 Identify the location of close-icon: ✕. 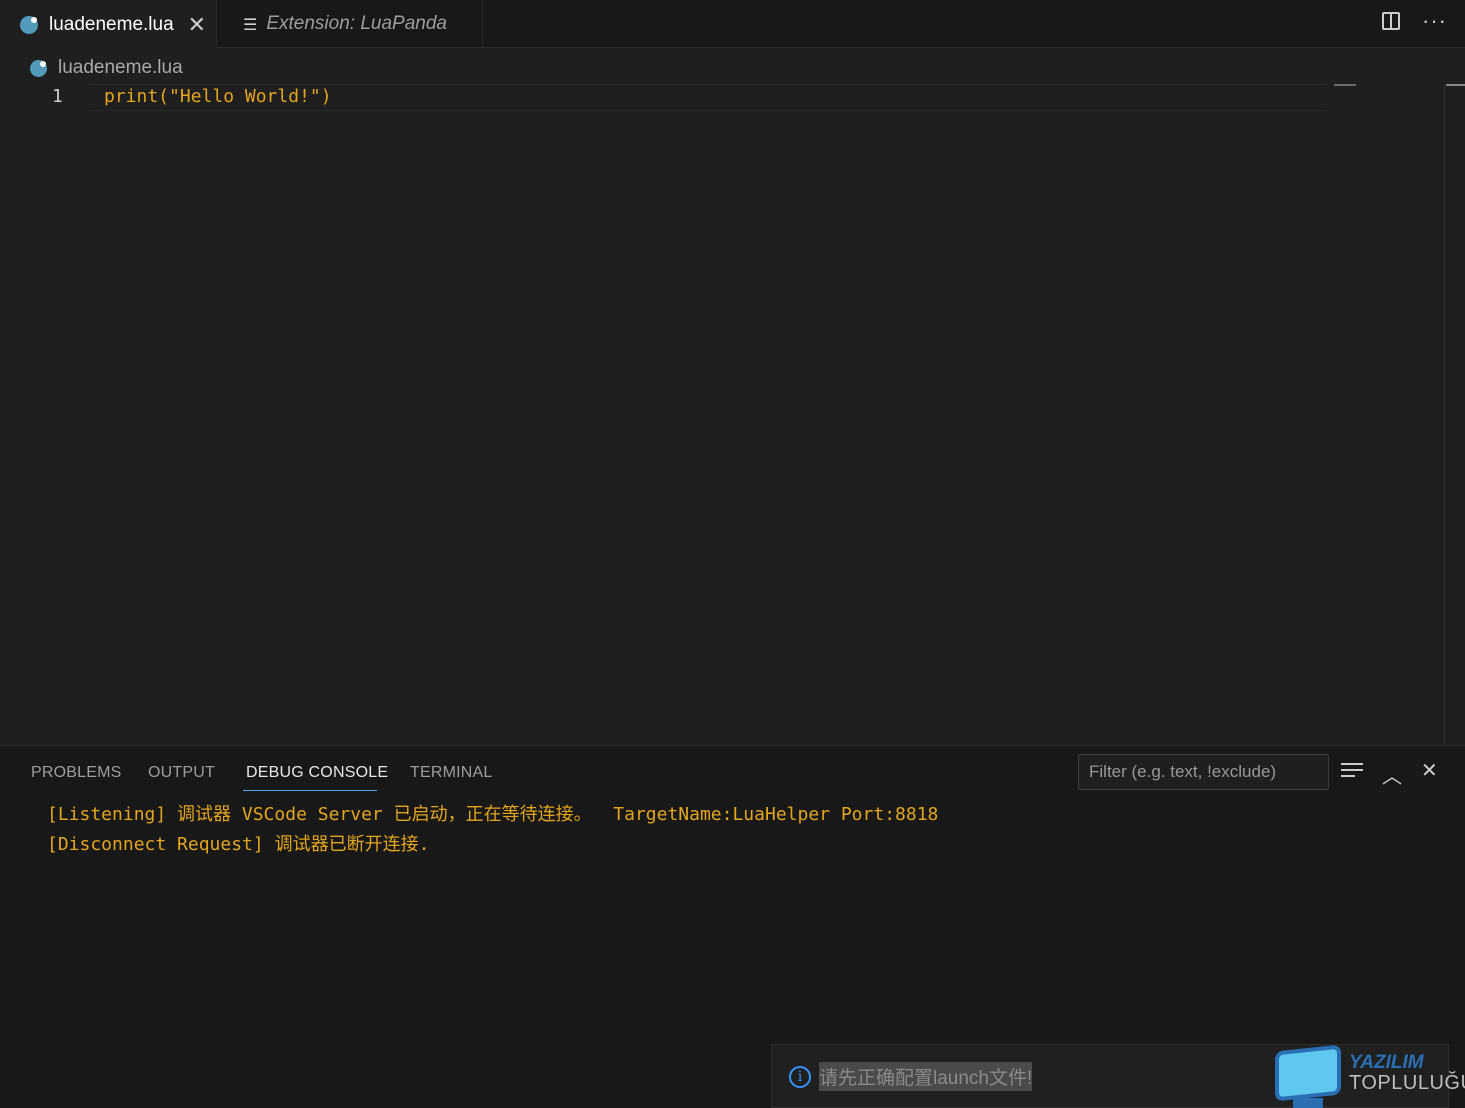
(197, 24).